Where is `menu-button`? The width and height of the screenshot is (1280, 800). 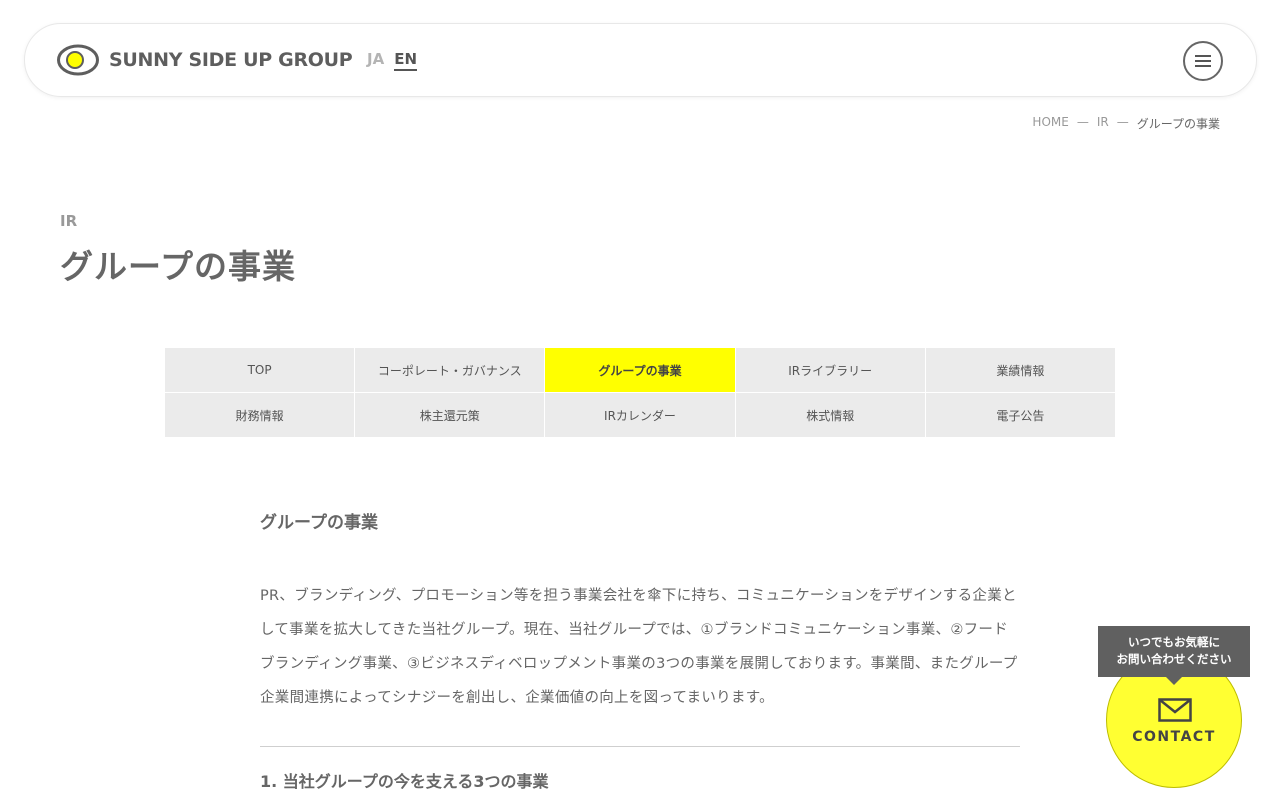
menu-button is located at coordinates (1203, 61).